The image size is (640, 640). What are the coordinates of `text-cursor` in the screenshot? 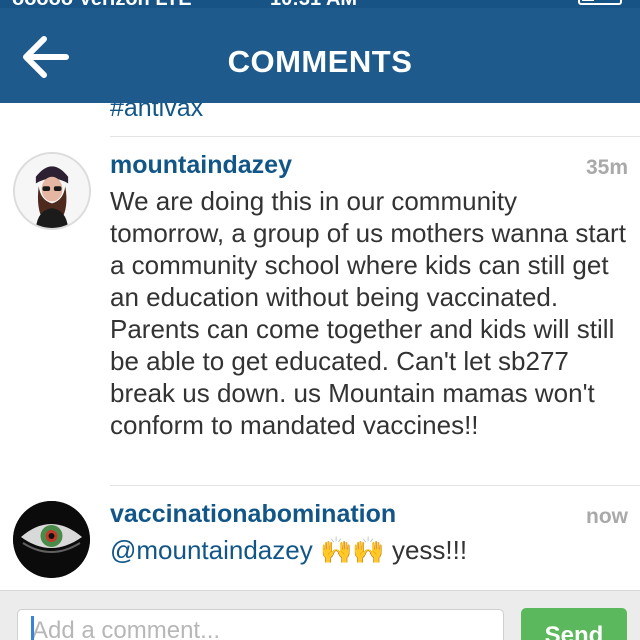 It's located at (32, 628).